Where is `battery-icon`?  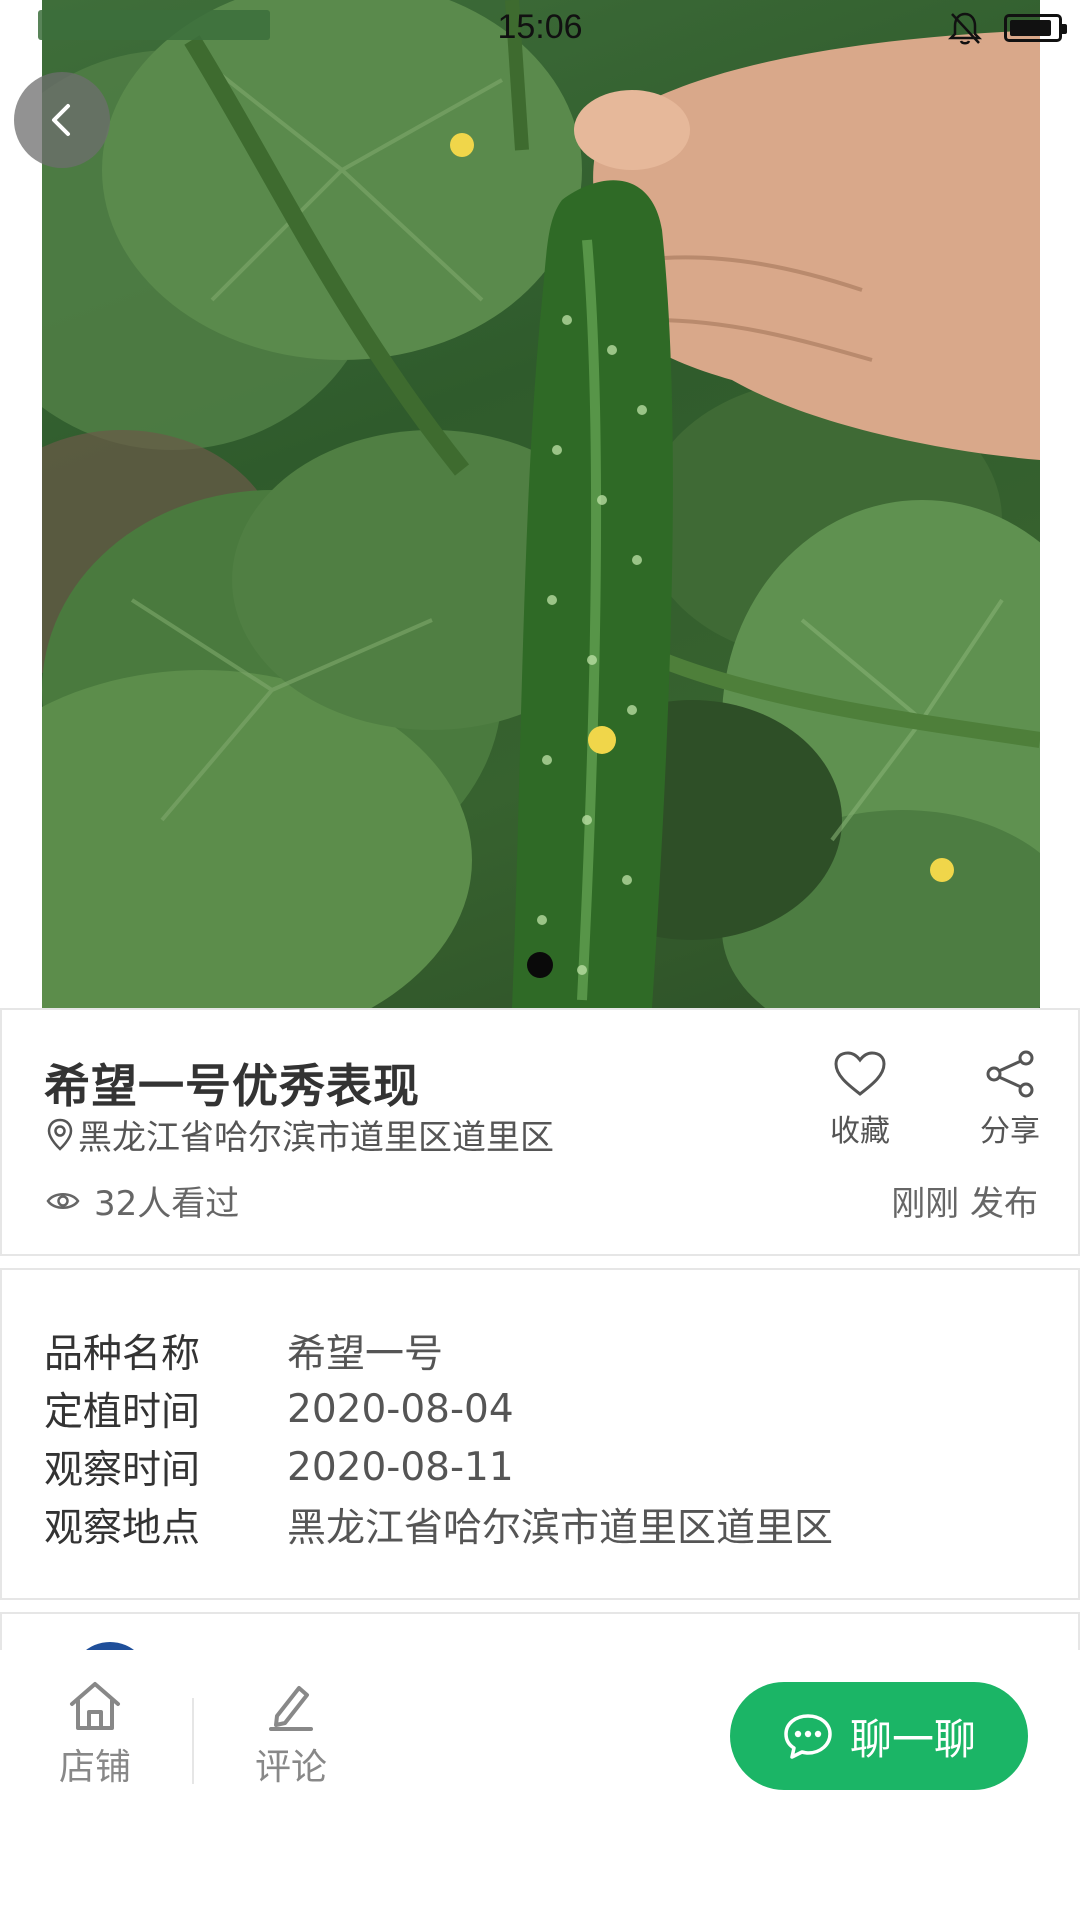
battery-icon is located at coordinates (1035, 28).